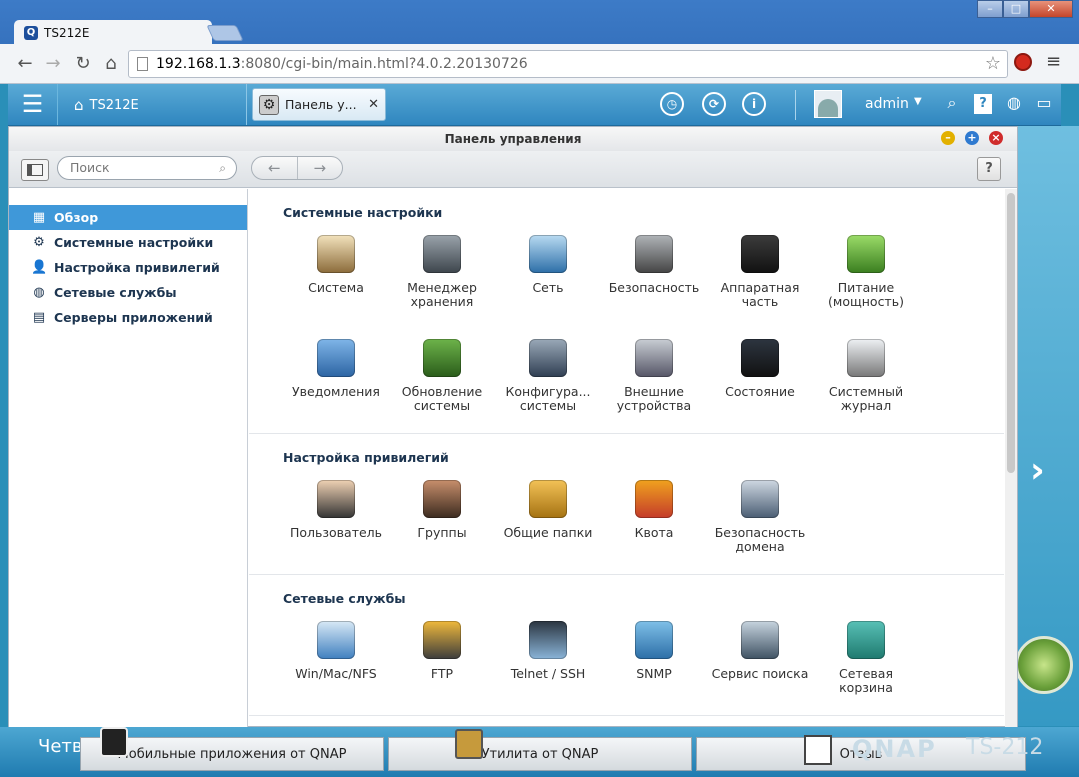 This screenshot has height=777, width=1079. I want to click on browser-tab: Q TS212E, so click(113, 33).